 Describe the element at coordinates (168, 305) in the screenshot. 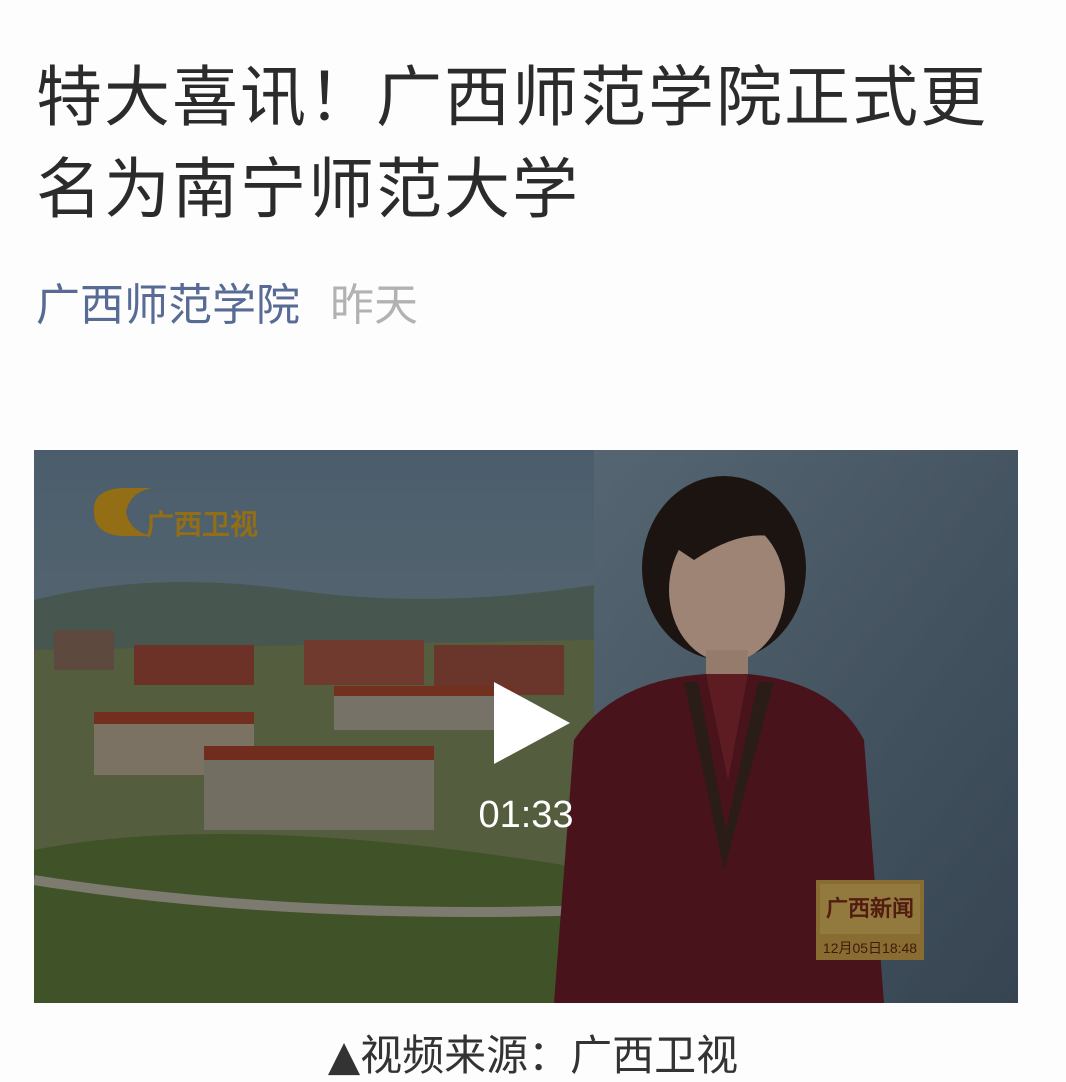

I see `account-name-link: 广西师范学院` at that location.